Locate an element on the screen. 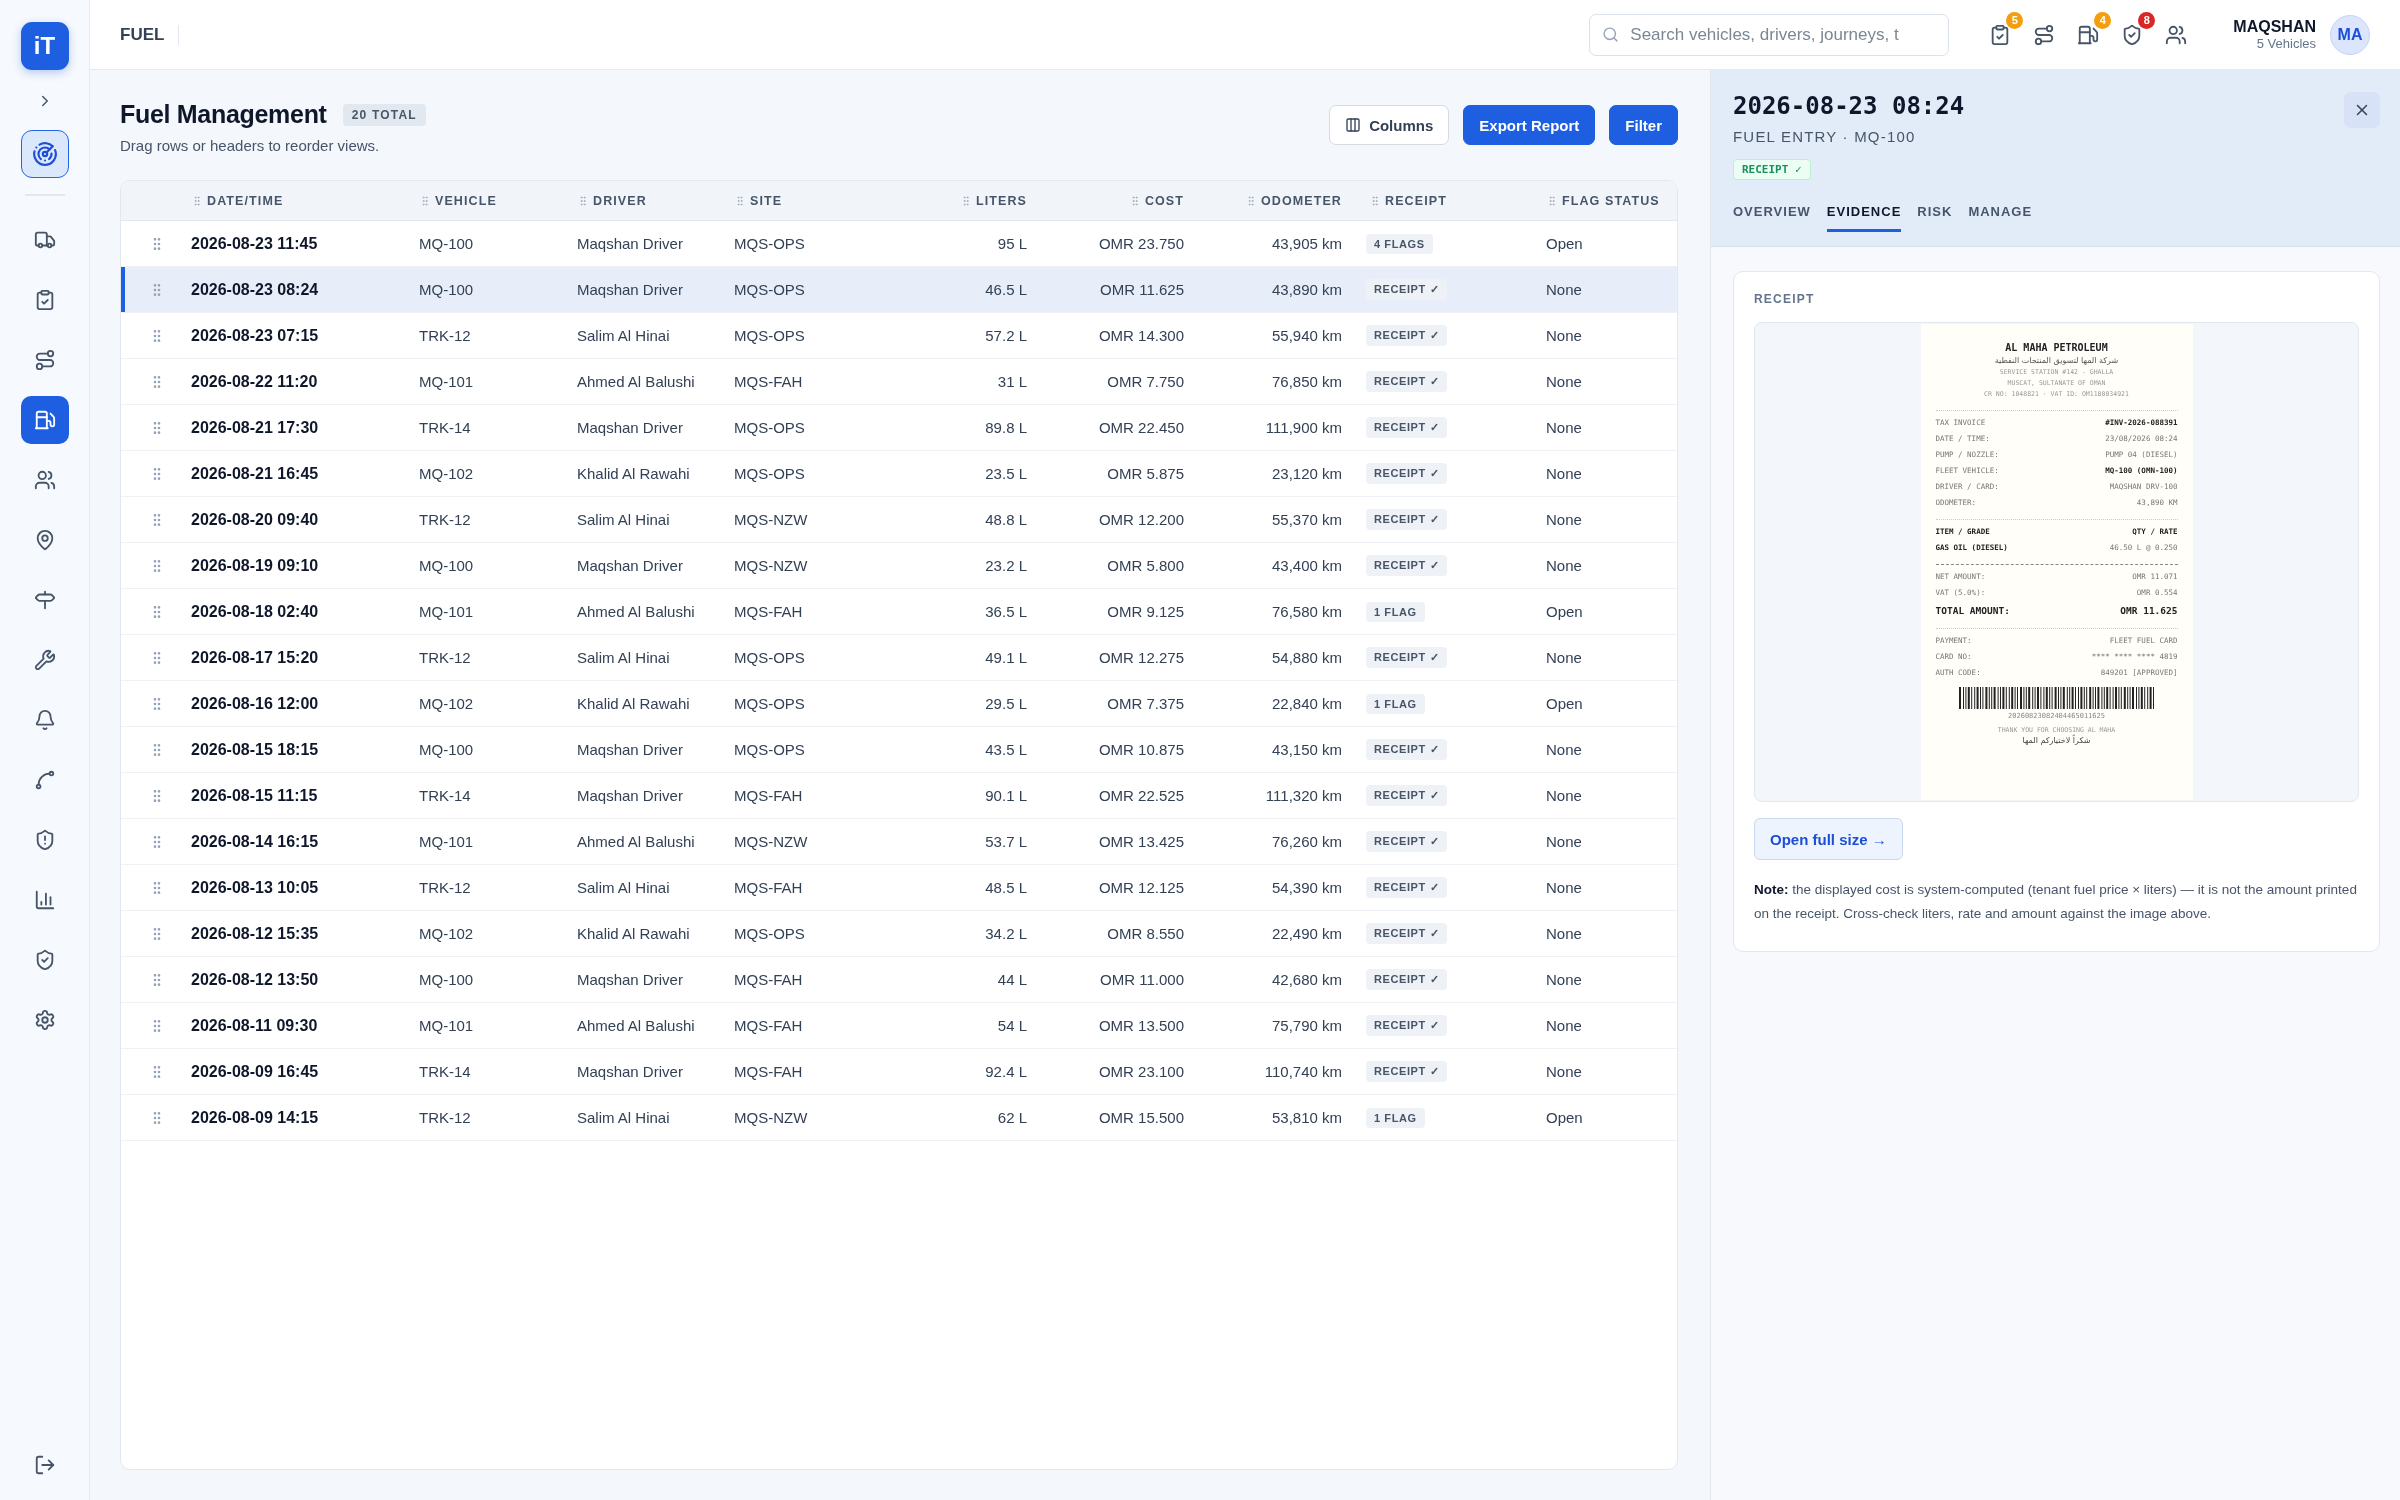 The width and height of the screenshot is (2400, 1500). column-header: RECEIPT is located at coordinates (1434, 200).